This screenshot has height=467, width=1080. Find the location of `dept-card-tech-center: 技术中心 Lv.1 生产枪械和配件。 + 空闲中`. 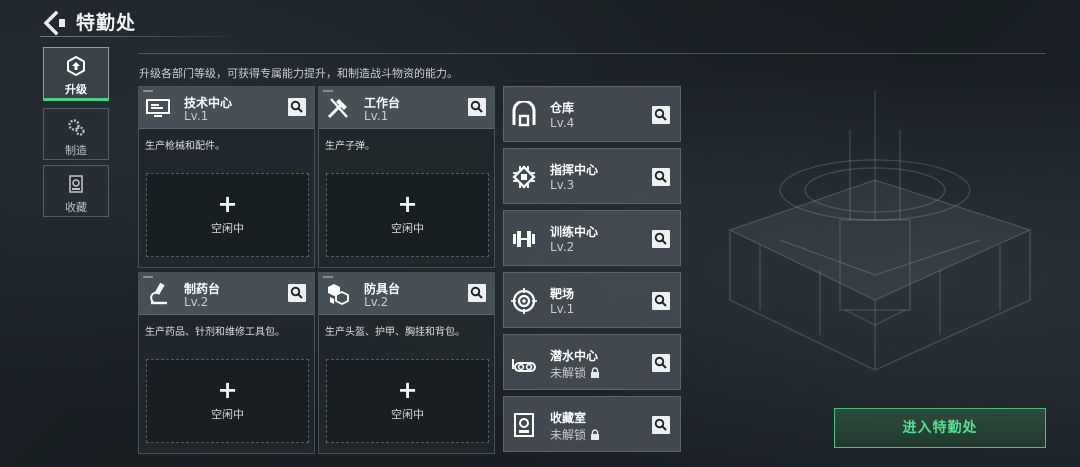

dept-card-tech-center: 技术中心 Lv.1 生产枪械和配件。 + 空闲中 is located at coordinates (226, 177).